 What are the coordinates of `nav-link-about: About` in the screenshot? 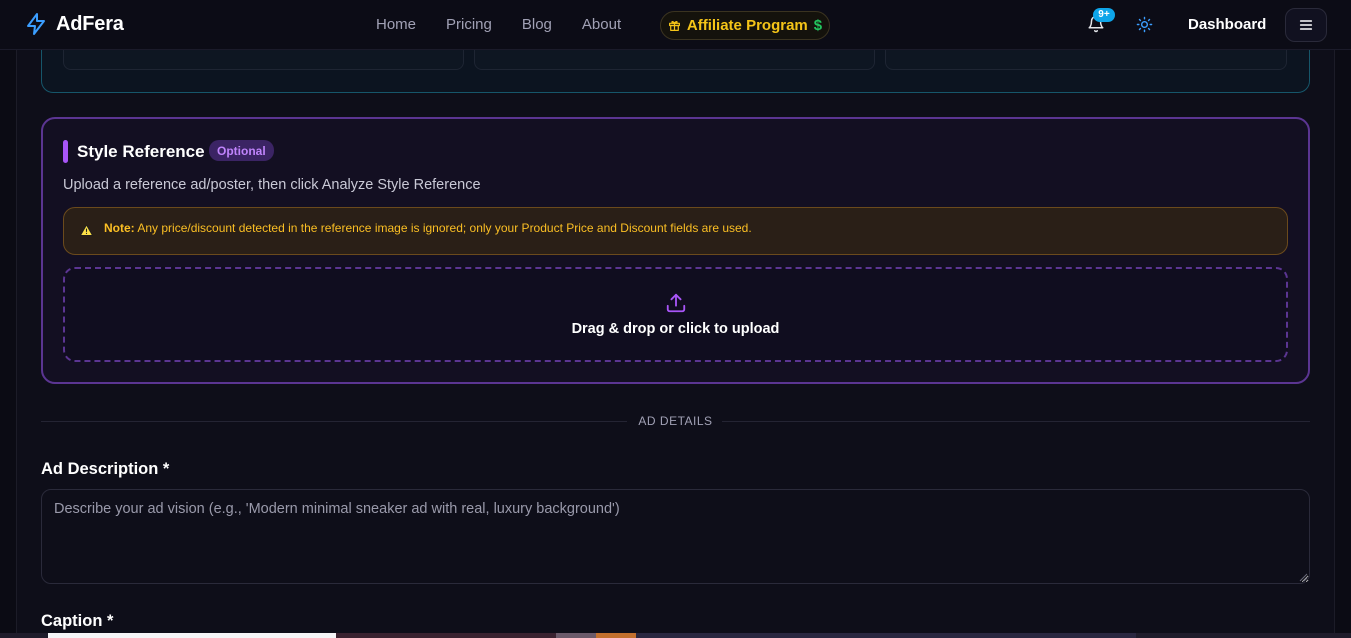 It's located at (601, 24).